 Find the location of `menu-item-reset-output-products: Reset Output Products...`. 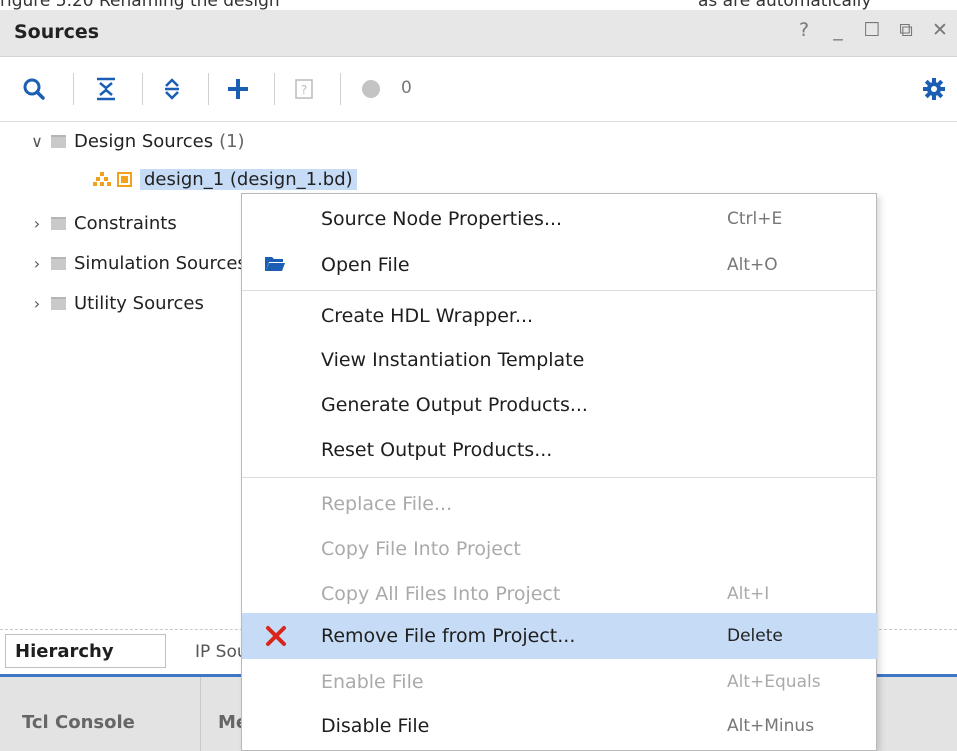

menu-item-reset-output-products: Reset Output Products... is located at coordinates (560, 450).